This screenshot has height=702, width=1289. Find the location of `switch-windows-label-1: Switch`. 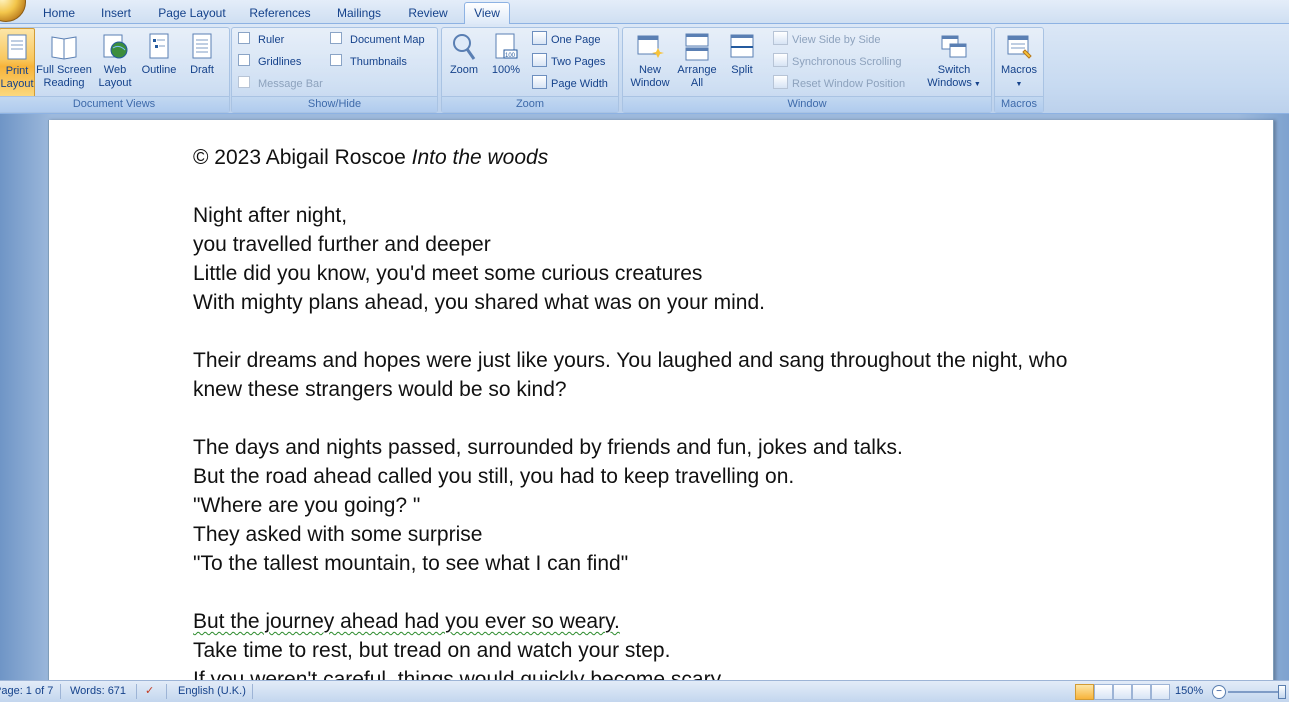

switch-windows-label-1: Switch is located at coordinates (954, 70).